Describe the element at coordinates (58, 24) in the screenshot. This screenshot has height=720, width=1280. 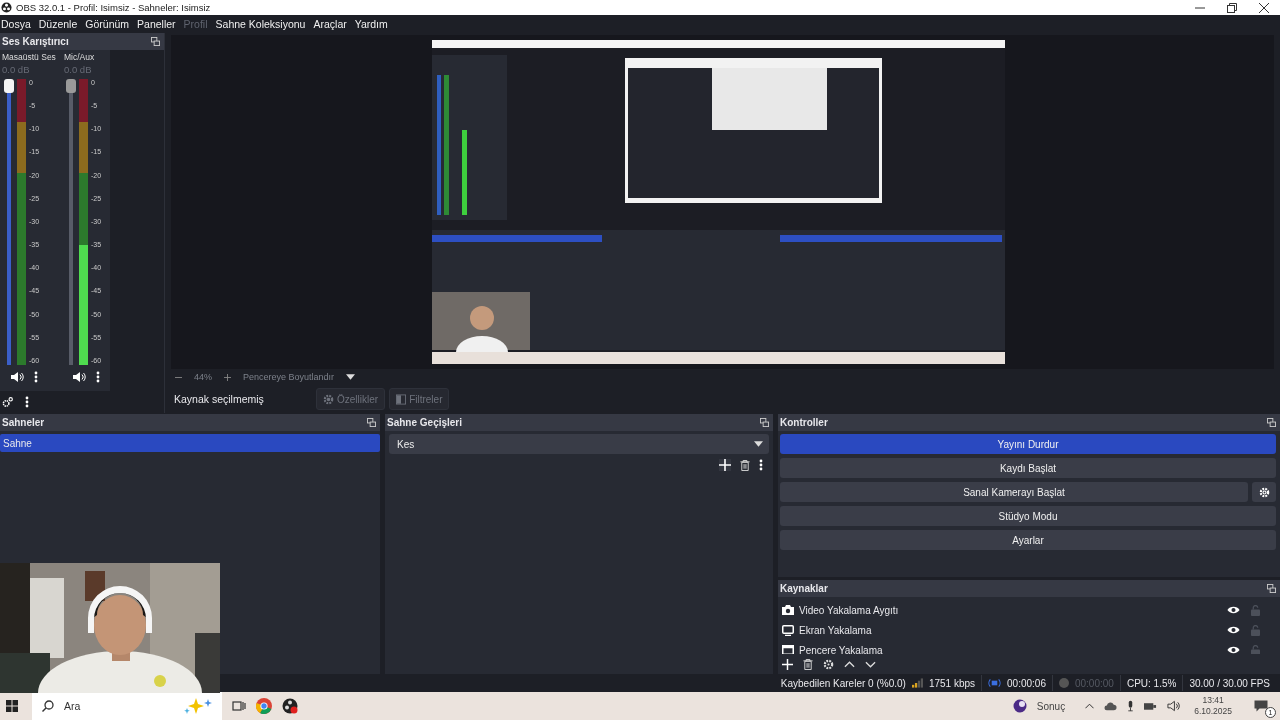
I see `menu-item: Düzenle` at that location.